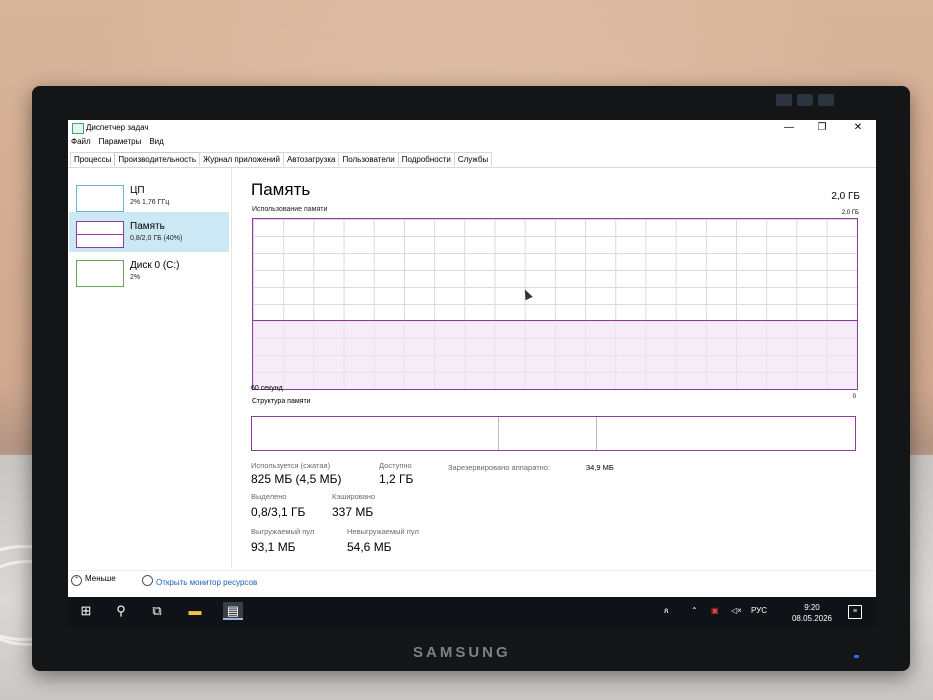 This screenshot has height=700, width=933. I want to click on minimize-button: —, so click(789, 127).